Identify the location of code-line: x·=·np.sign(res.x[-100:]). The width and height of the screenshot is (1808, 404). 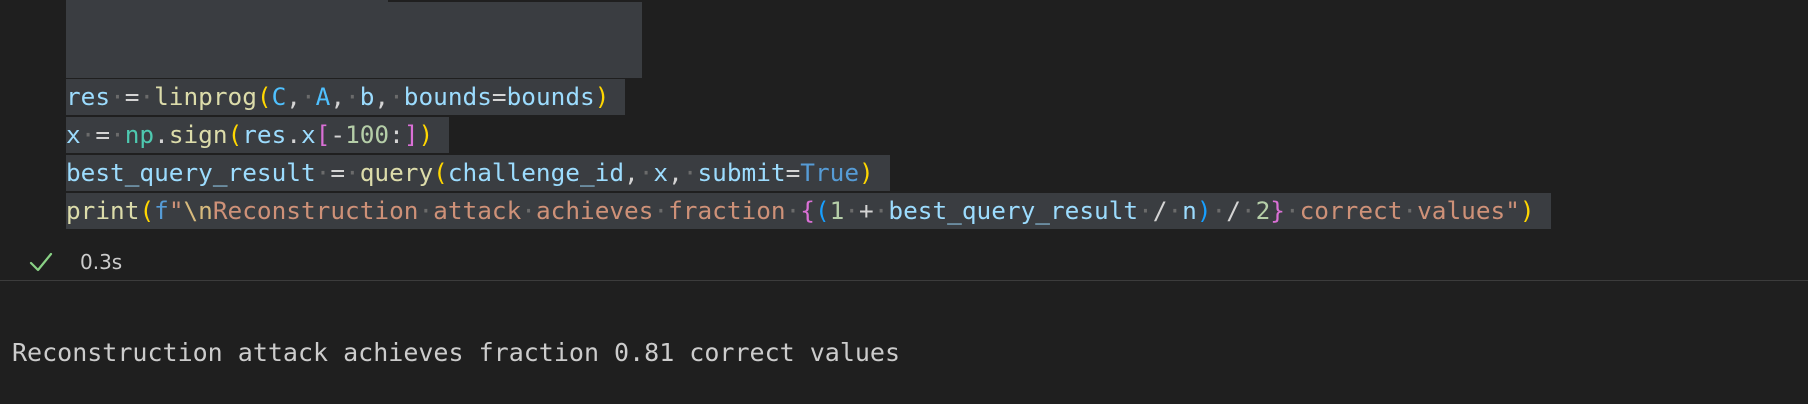
(258, 135).